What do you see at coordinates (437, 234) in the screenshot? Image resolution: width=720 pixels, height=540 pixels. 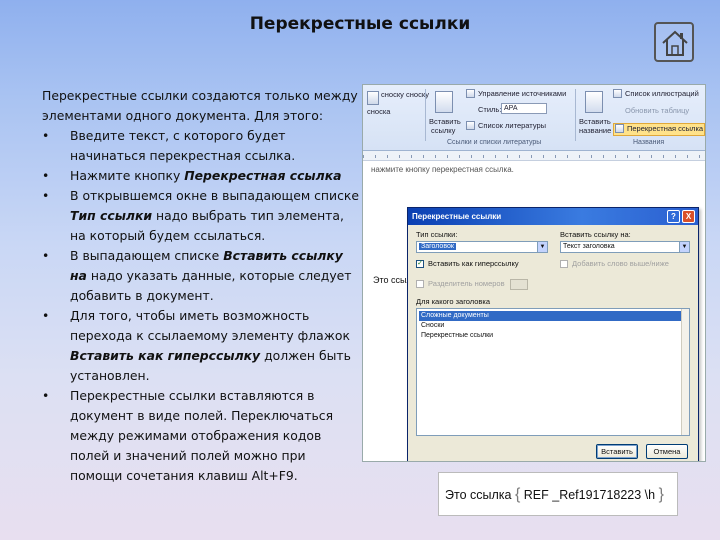 I see `ref-type-label: Тип ссылки:` at bounding box center [437, 234].